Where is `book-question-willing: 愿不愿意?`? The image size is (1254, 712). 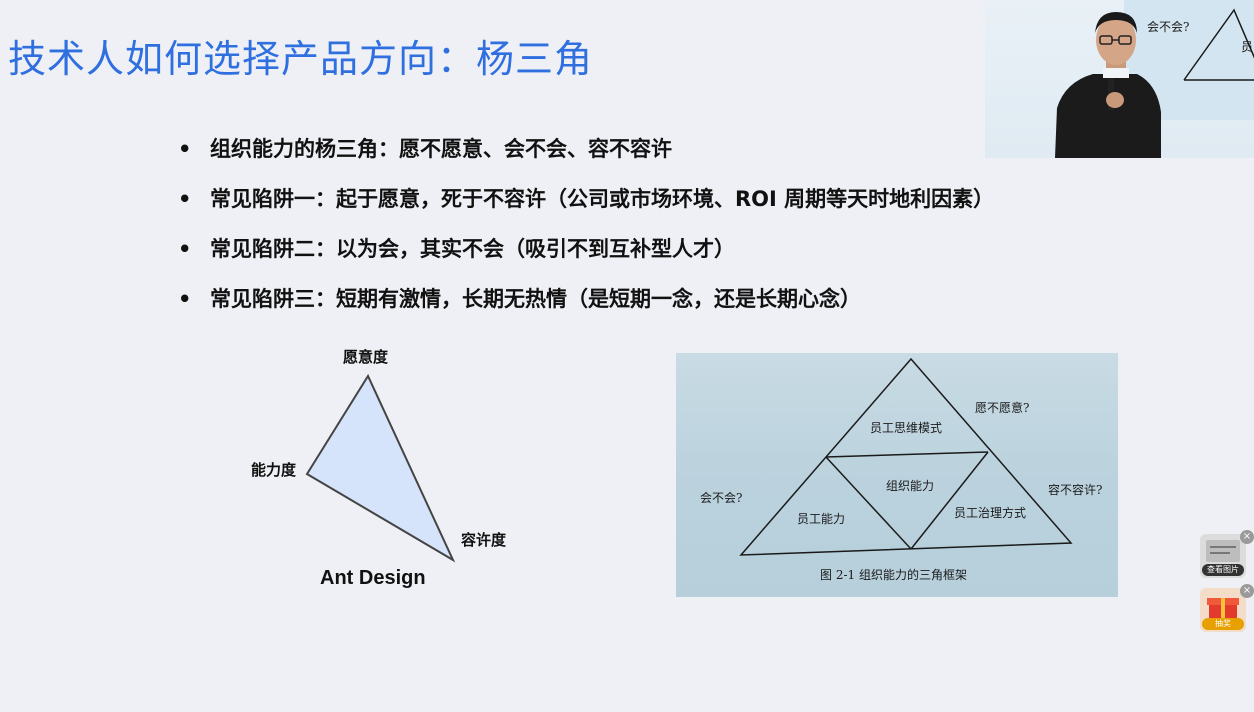 book-question-willing: 愿不愿意? is located at coordinates (1002, 408).